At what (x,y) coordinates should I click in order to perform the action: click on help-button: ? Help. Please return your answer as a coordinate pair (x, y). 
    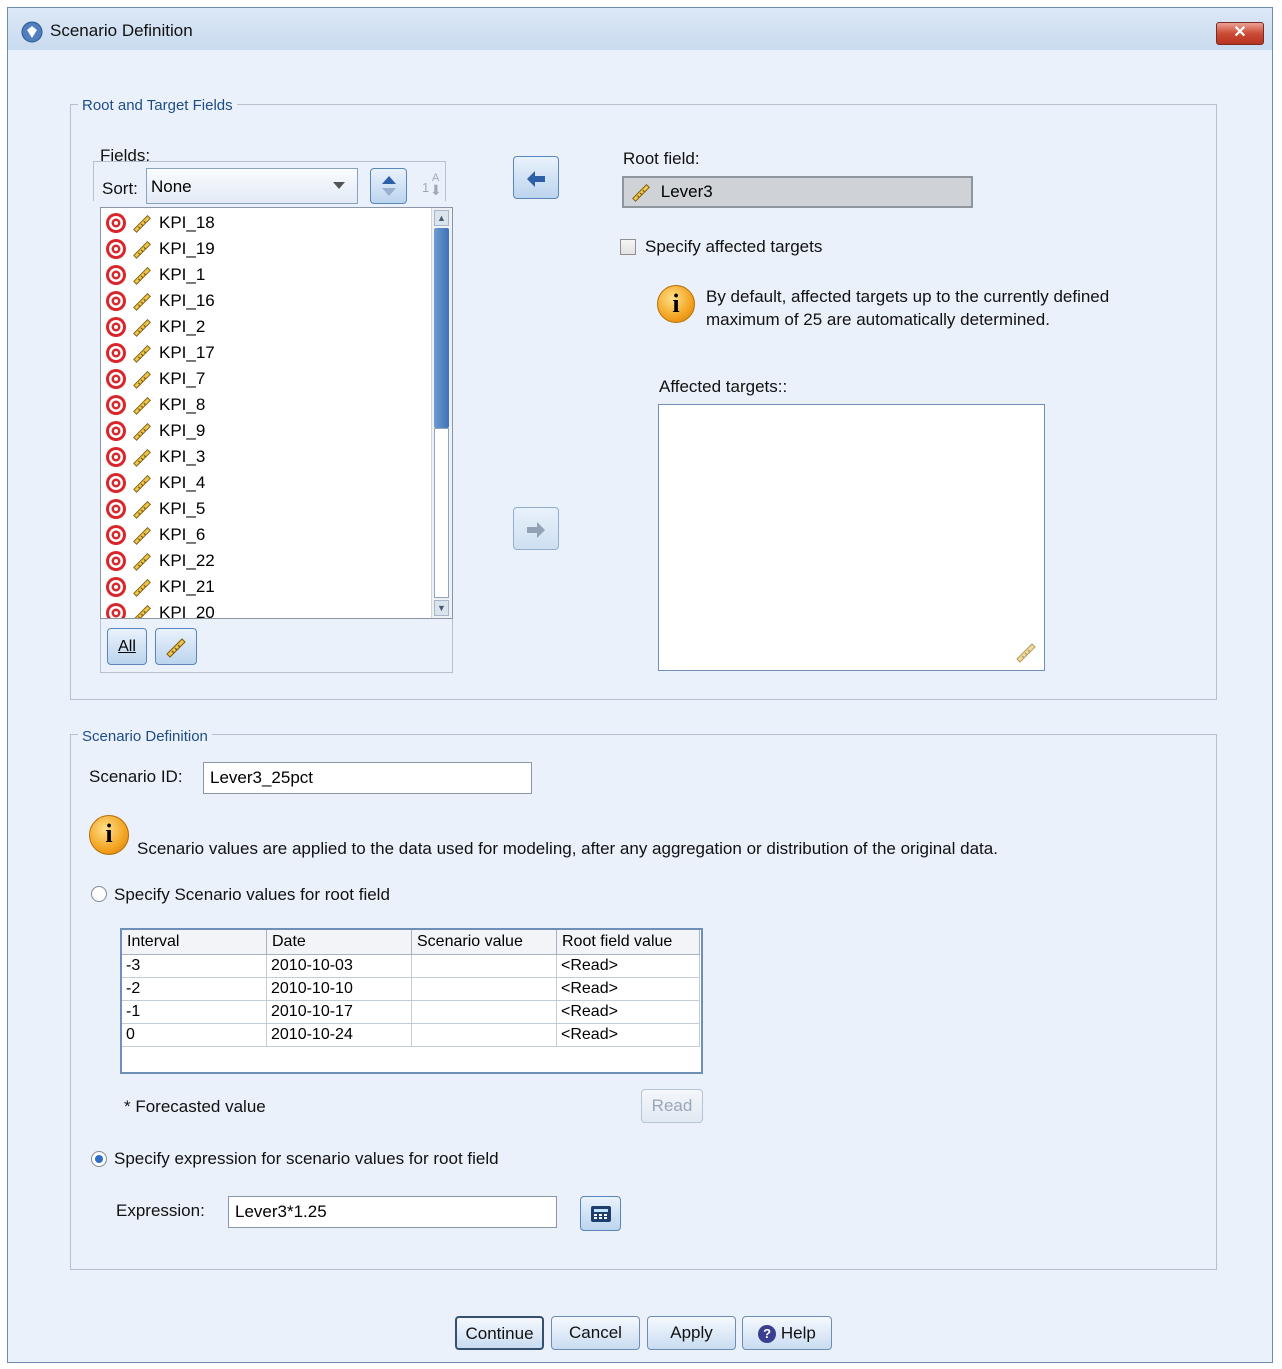
    Looking at the image, I should click on (787, 1333).